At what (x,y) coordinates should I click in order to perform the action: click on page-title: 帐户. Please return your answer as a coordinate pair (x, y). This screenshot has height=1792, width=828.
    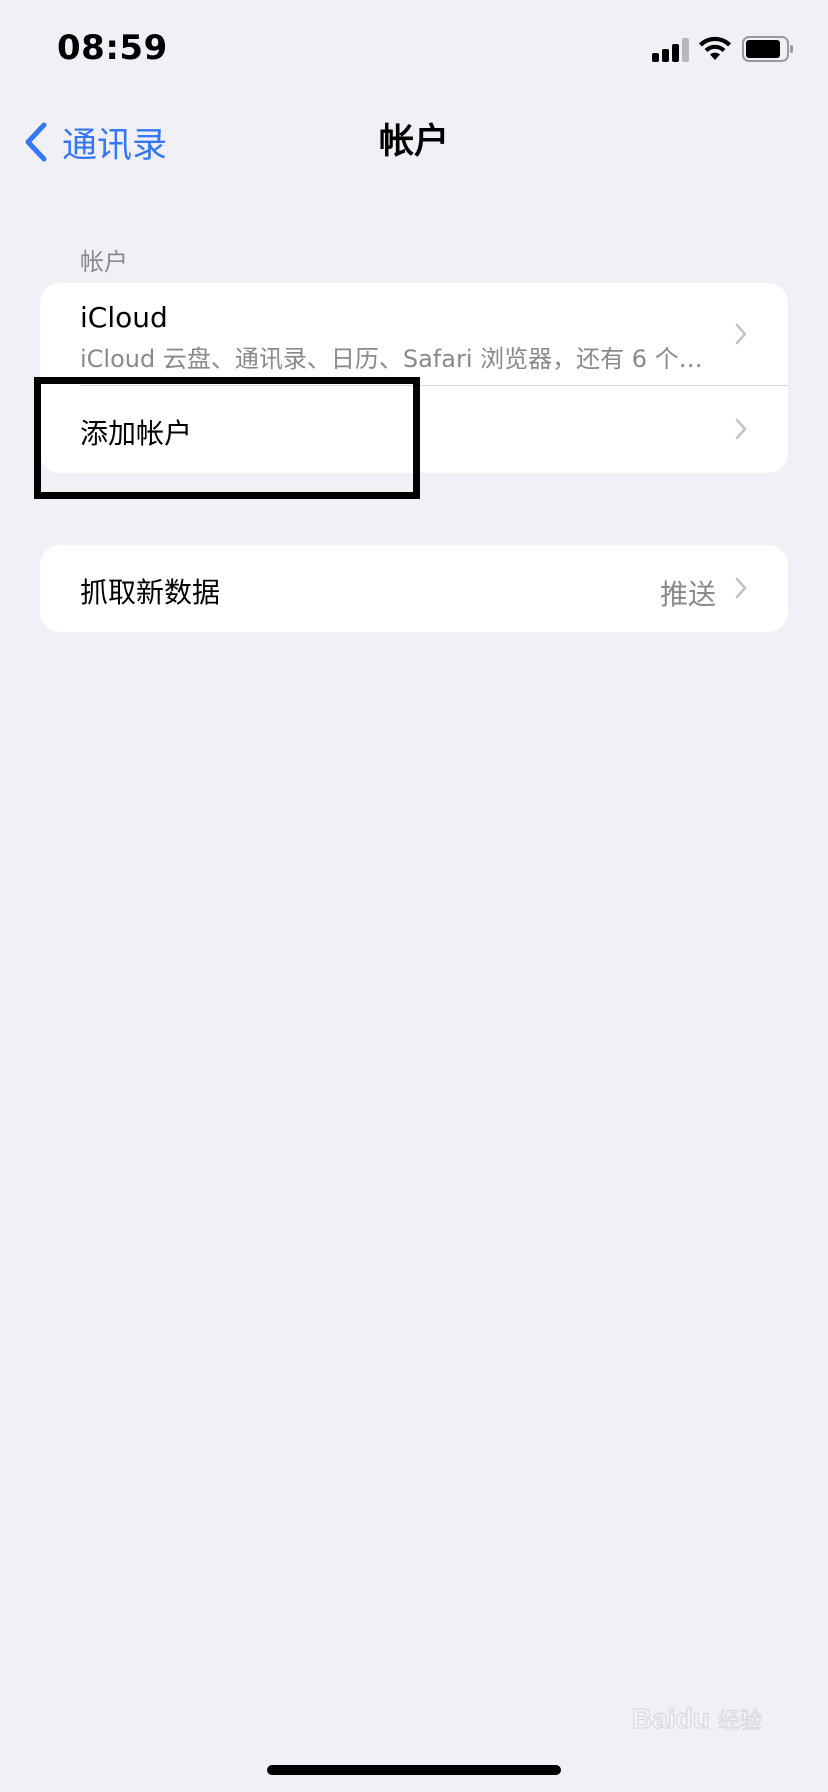
    Looking at the image, I should click on (413, 142).